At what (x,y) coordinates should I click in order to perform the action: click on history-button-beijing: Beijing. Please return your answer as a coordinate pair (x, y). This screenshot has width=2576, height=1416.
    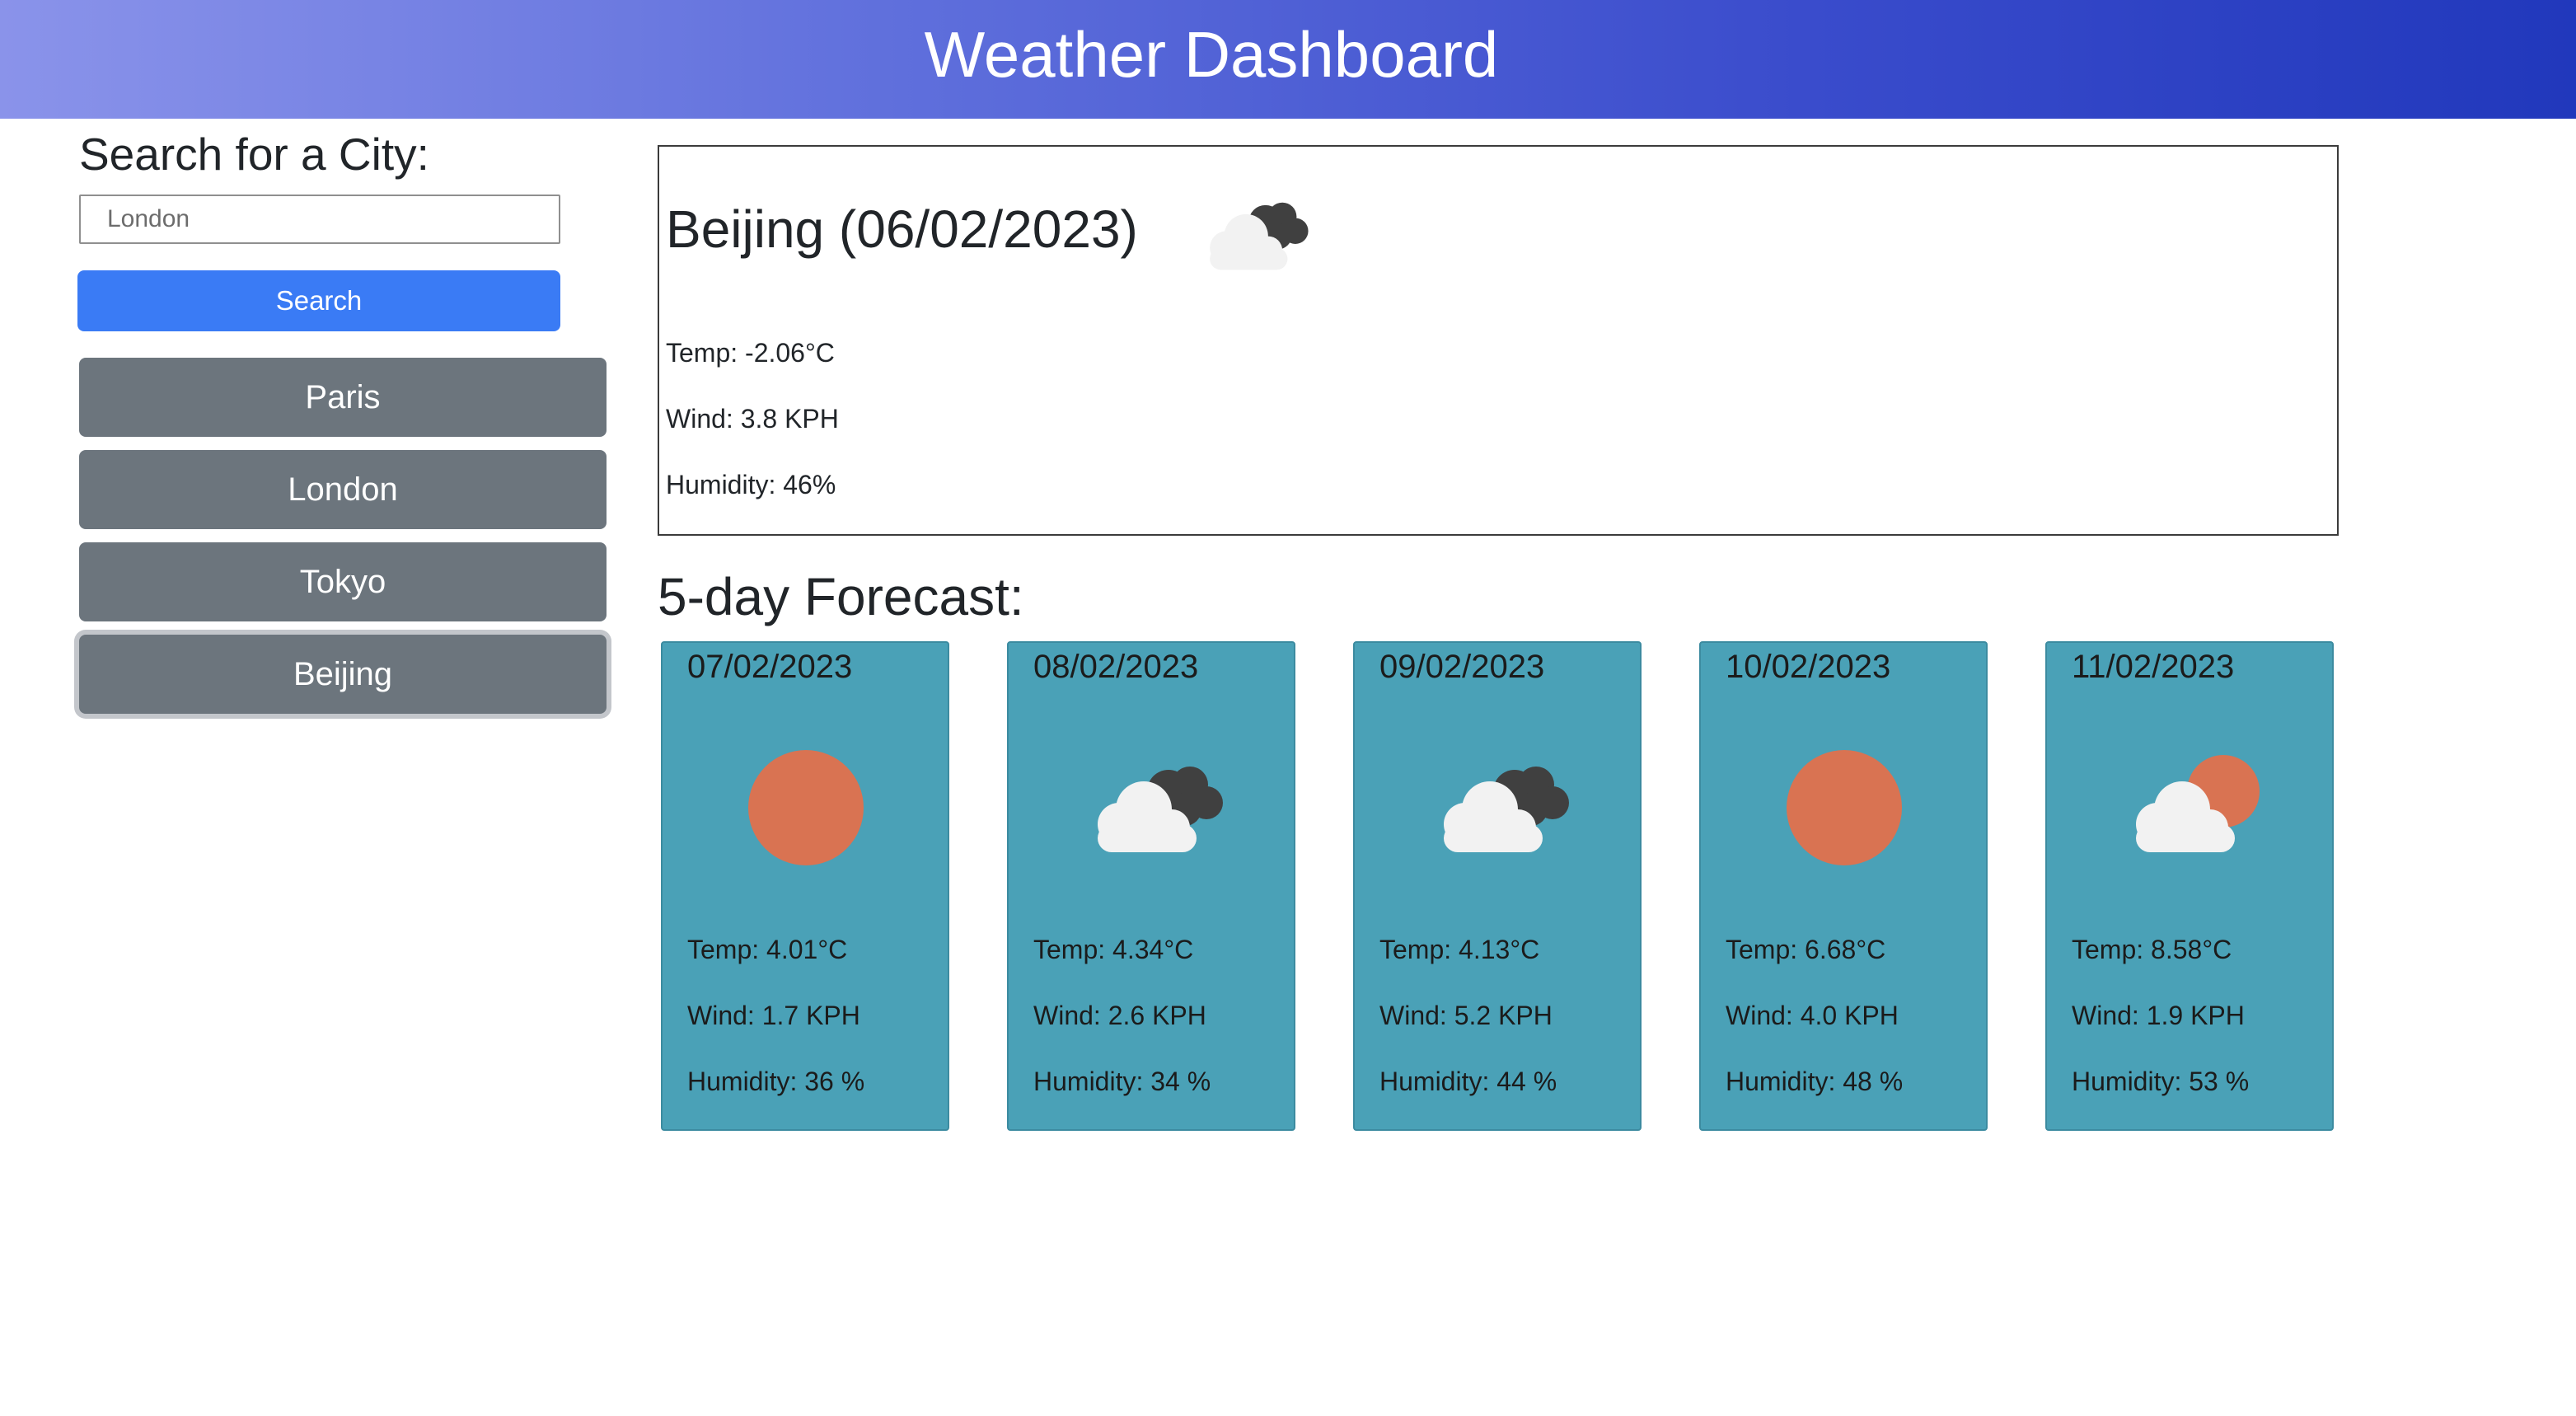
    Looking at the image, I should click on (343, 674).